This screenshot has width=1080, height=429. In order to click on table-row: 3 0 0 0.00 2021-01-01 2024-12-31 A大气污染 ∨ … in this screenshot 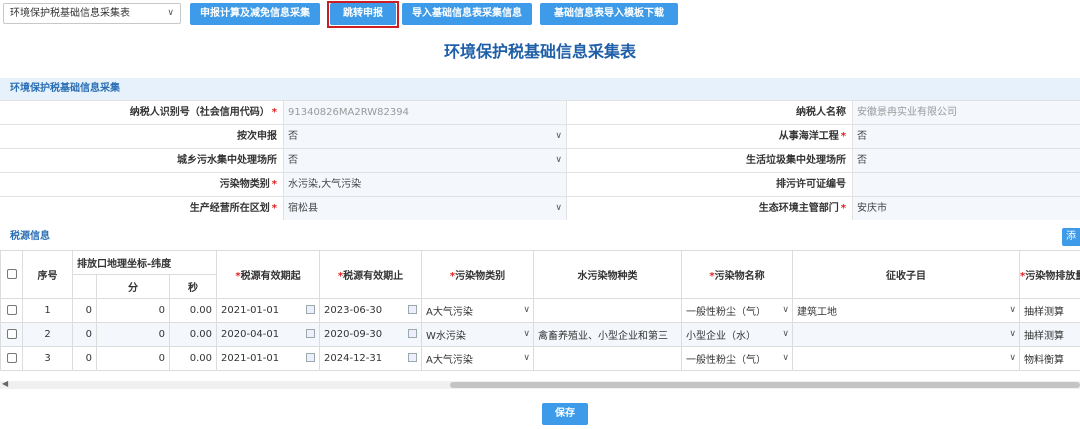, I will do `click(540, 358)`.